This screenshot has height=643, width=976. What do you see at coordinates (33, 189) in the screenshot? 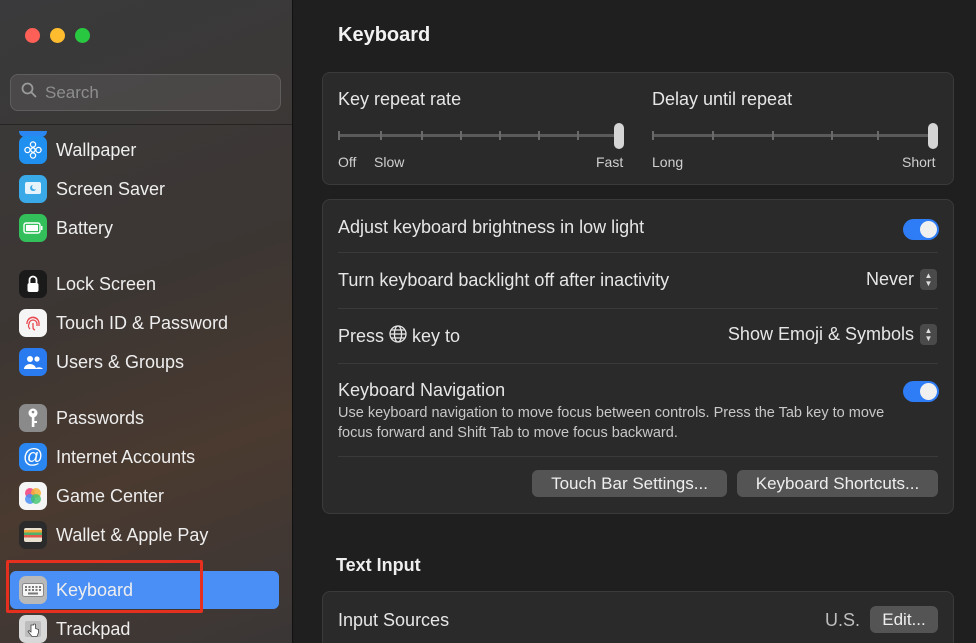
I see `screen-saver-icon` at bounding box center [33, 189].